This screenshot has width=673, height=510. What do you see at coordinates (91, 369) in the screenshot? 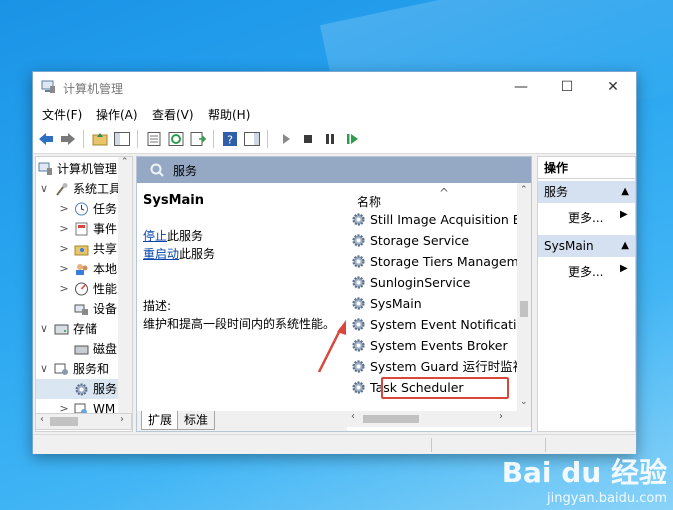
I see `tree-item-label: 服务和` at bounding box center [91, 369].